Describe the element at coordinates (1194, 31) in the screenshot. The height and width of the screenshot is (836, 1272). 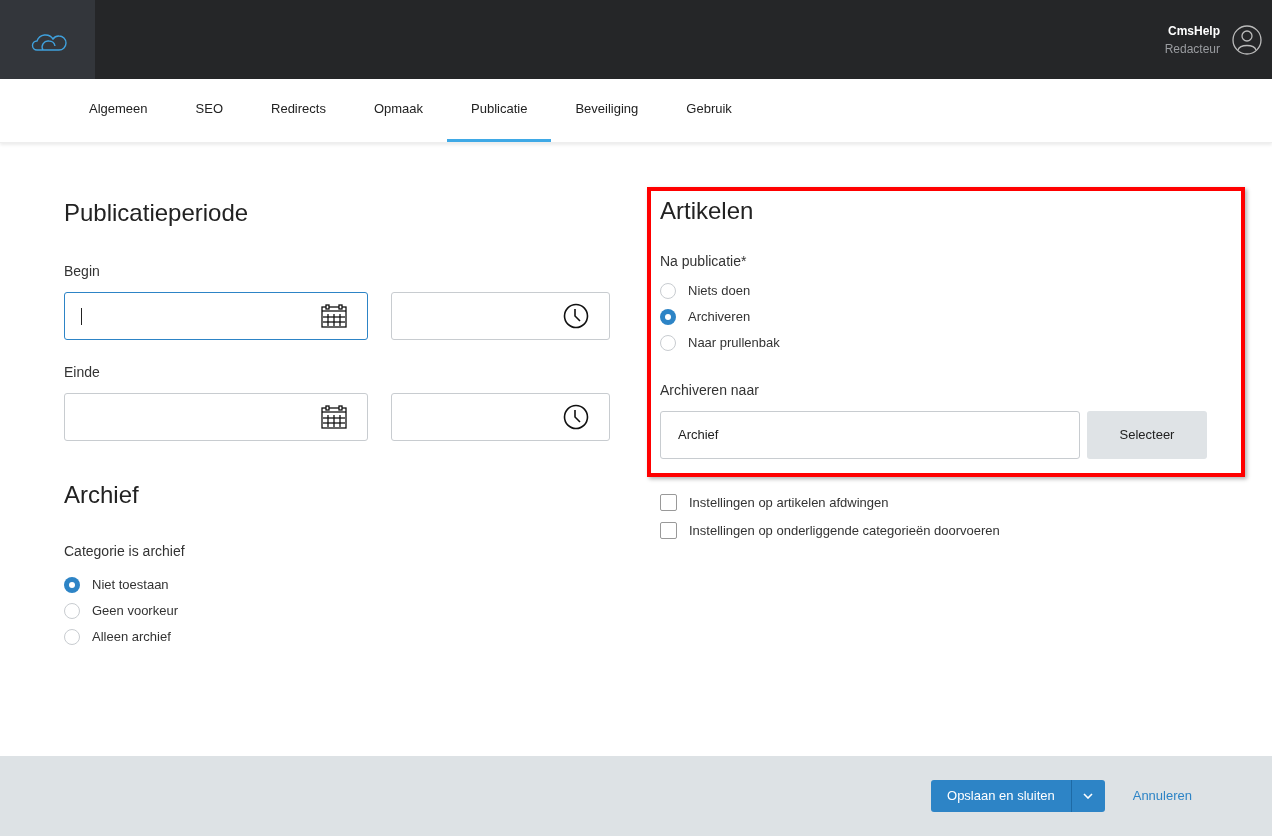
I see `user-name: CmsHelp` at that location.